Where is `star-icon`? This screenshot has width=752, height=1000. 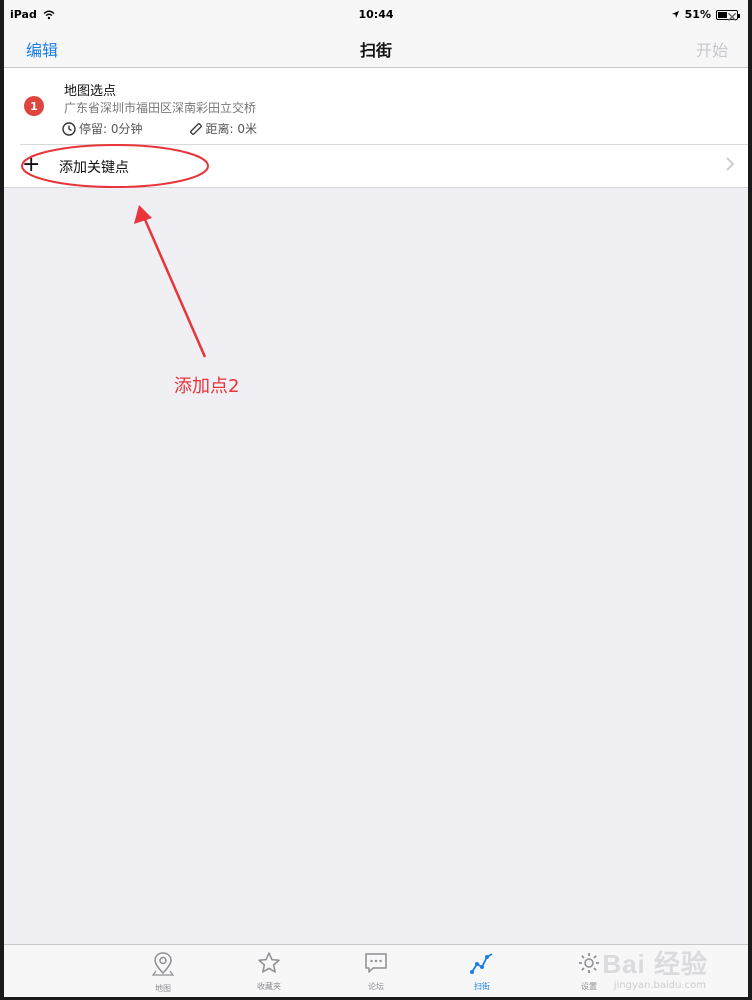
star-icon is located at coordinates (269, 962).